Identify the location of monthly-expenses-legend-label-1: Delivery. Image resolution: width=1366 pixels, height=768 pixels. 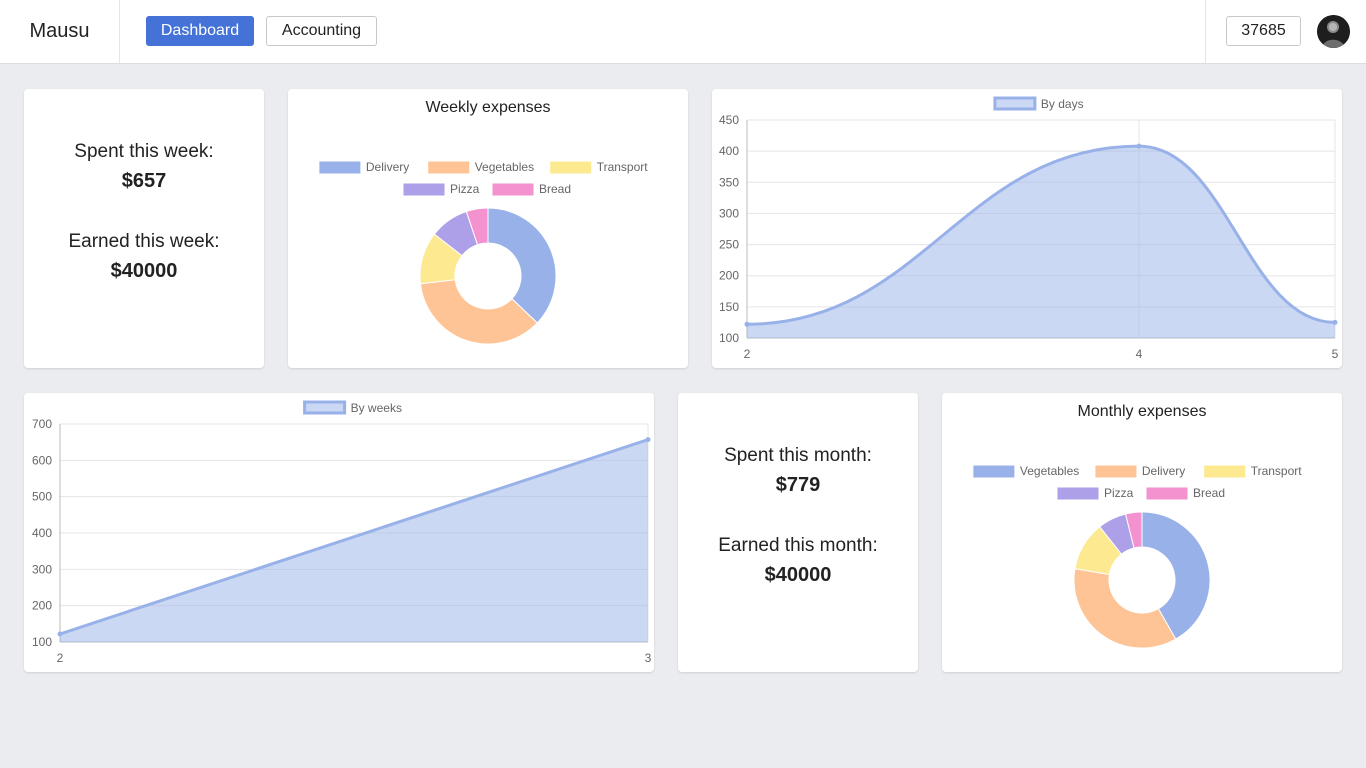
(1163, 471).